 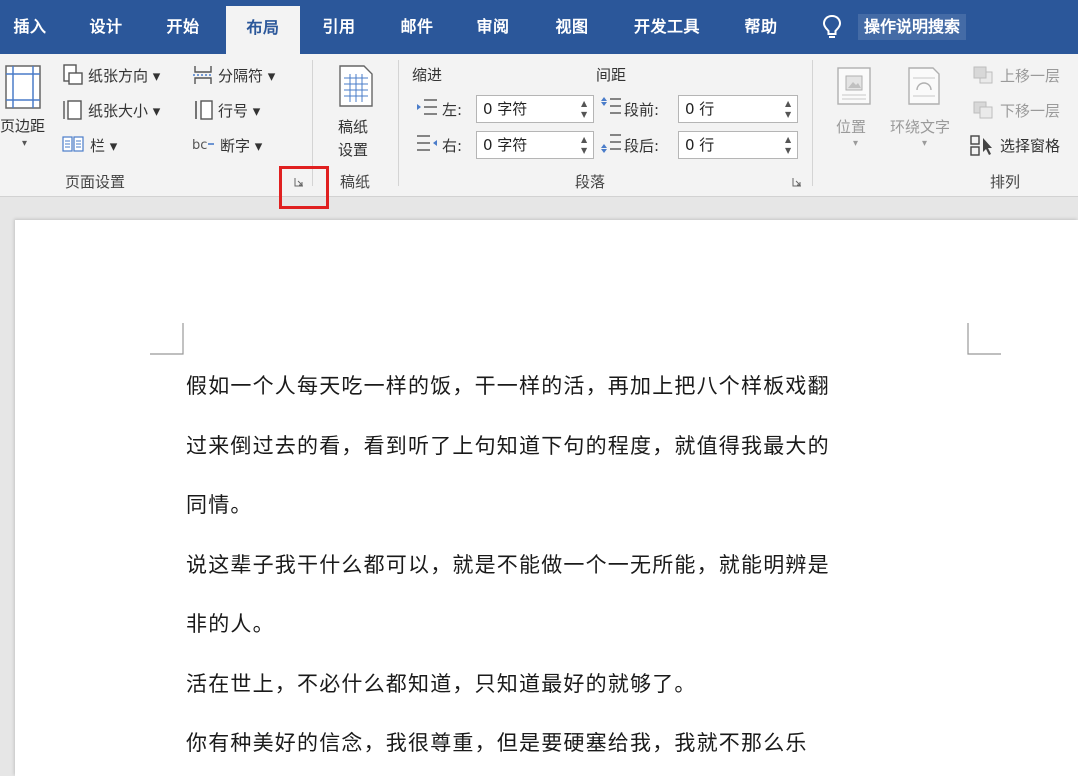 I want to click on line-numbers-icon, so click(x=204, y=110).